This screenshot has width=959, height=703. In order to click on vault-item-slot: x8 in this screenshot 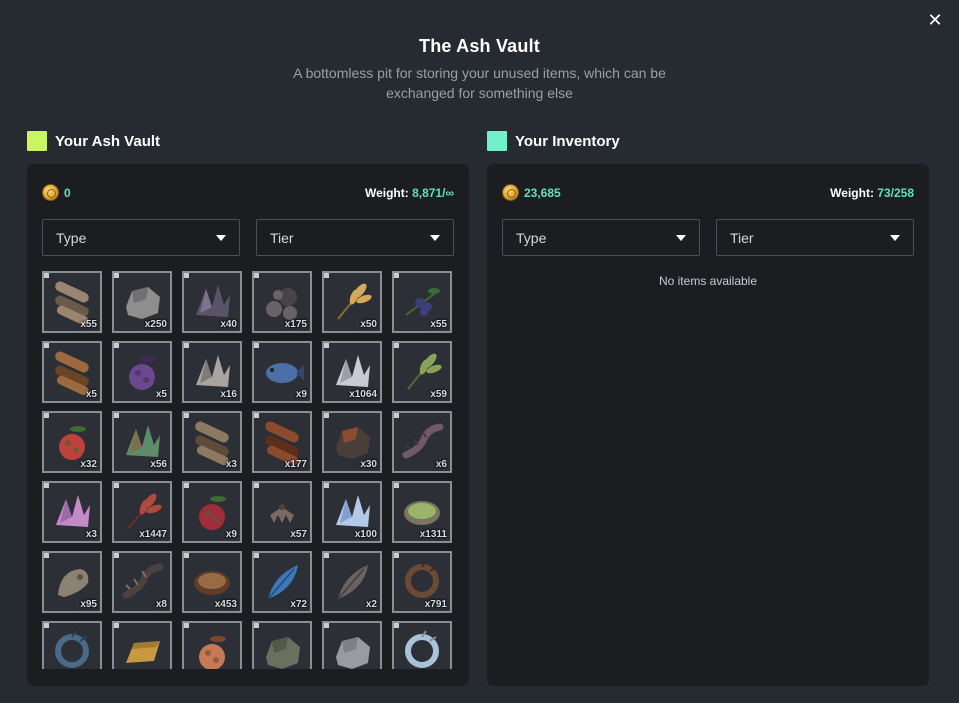, I will do `click(142, 582)`.